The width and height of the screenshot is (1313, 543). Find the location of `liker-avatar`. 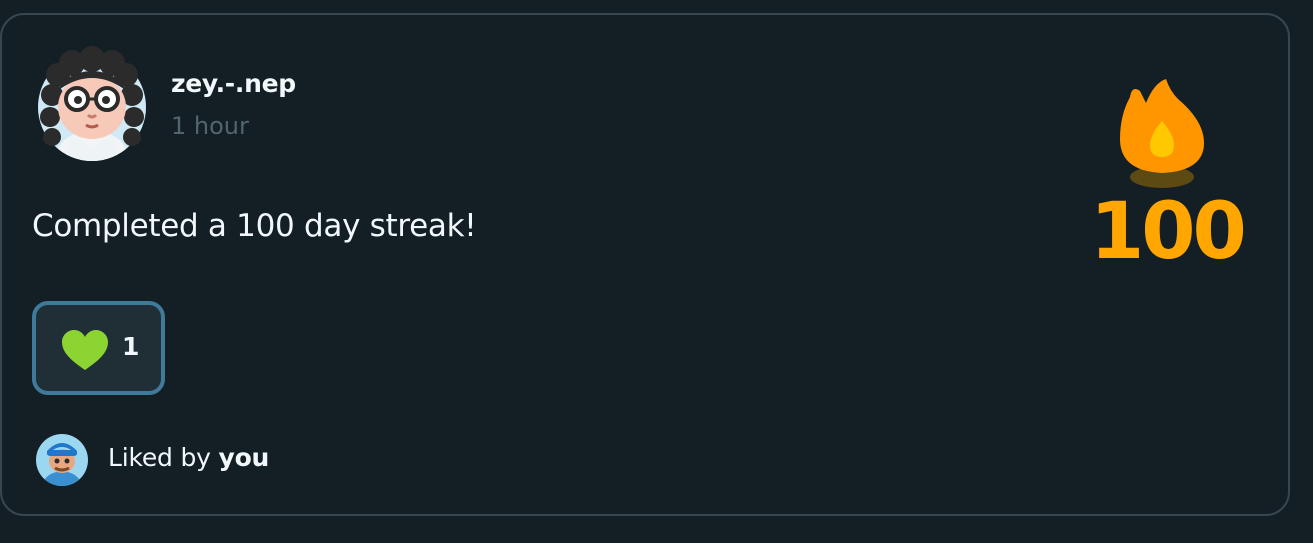

liker-avatar is located at coordinates (62, 460).